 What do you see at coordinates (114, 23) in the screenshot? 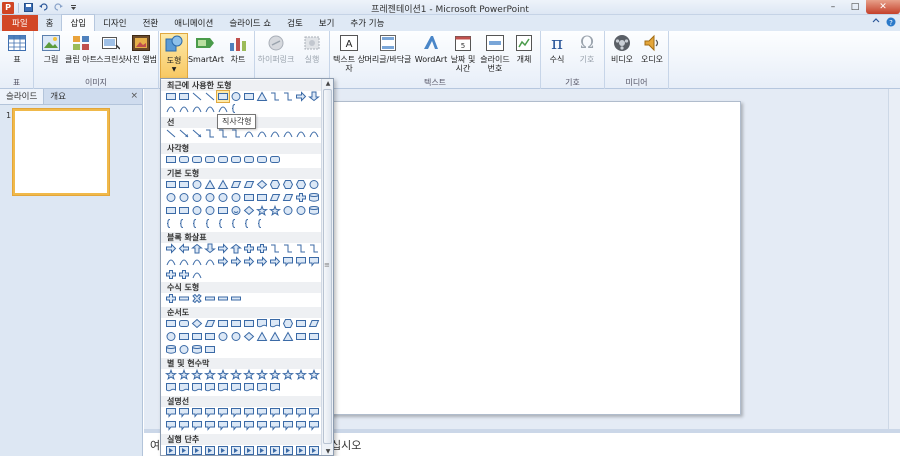
I see `tab-design: 디자인` at bounding box center [114, 23].